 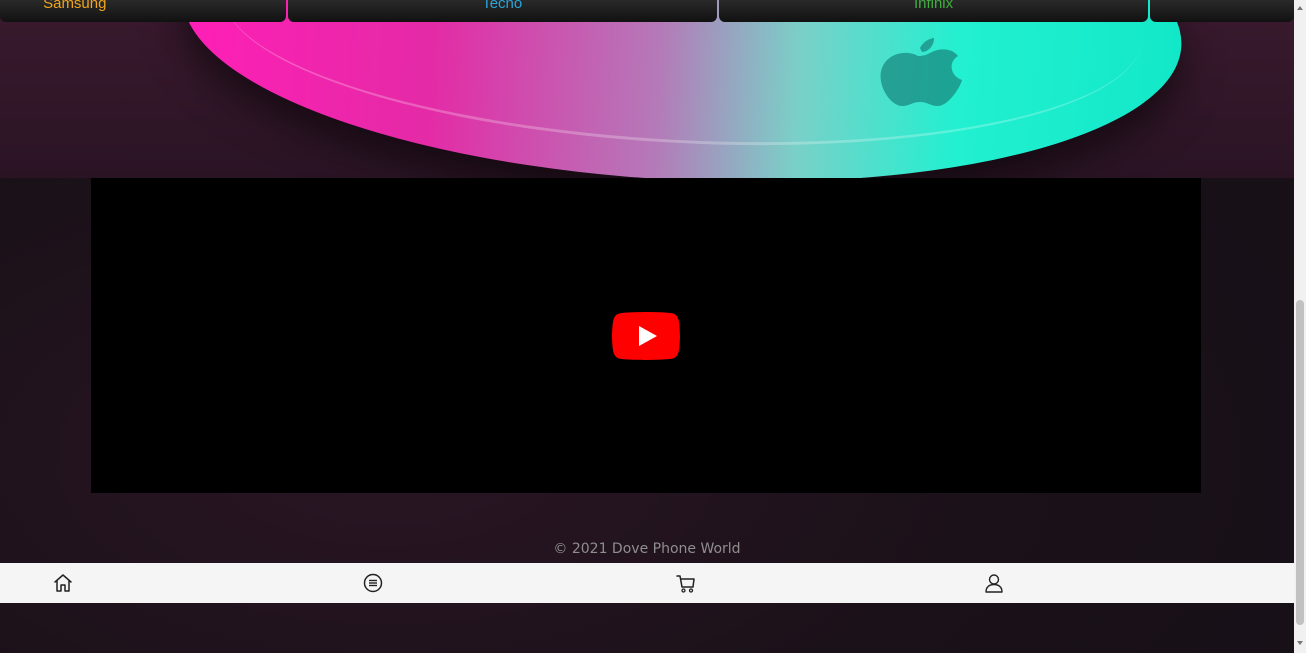 I want to click on brand-label: Tecno, so click(x=502, y=6).